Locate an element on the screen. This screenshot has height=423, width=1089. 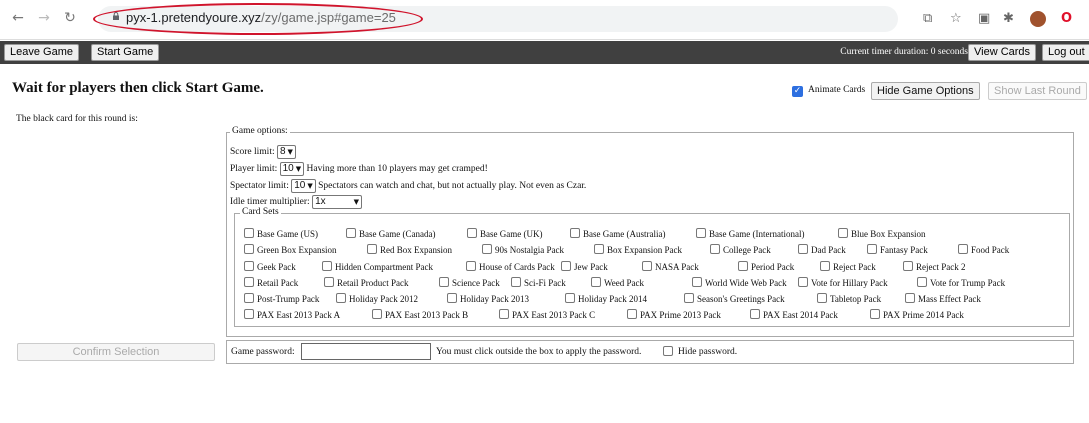
card-set-checkbox-item: Dad Pack is located at coordinates (822, 249).